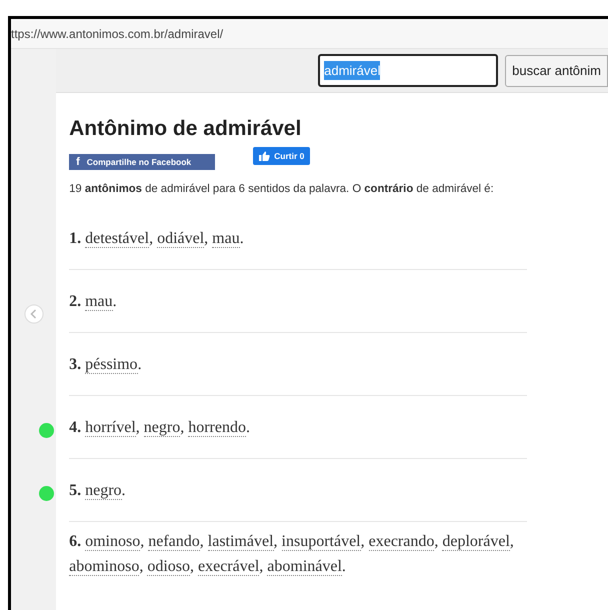  Describe the element at coordinates (104, 567) in the screenshot. I see `antonym-link: abominoso` at that location.